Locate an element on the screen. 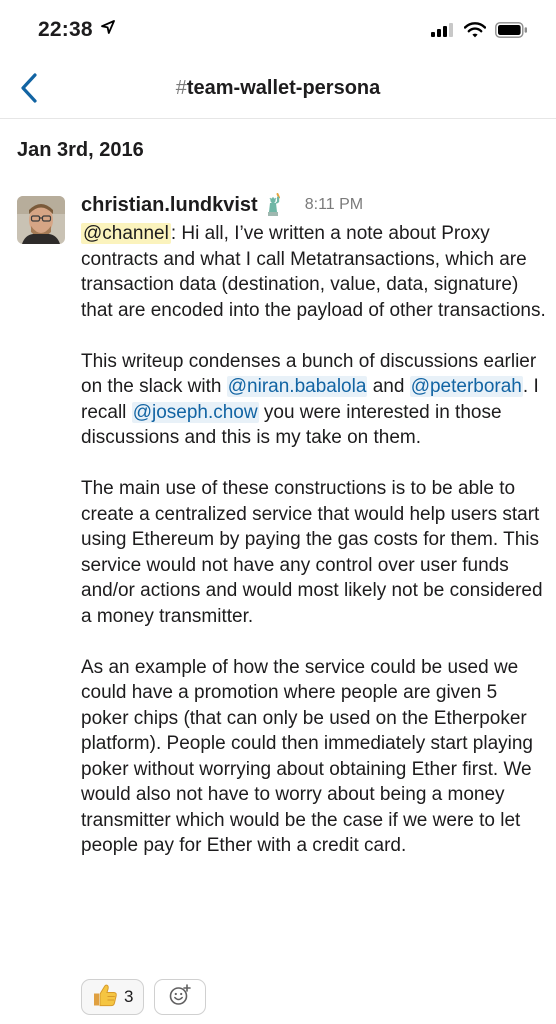 The width and height of the screenshot is (556, 1024). user-mention-peterborah: @peterborah is located at coordinates (466, 386).